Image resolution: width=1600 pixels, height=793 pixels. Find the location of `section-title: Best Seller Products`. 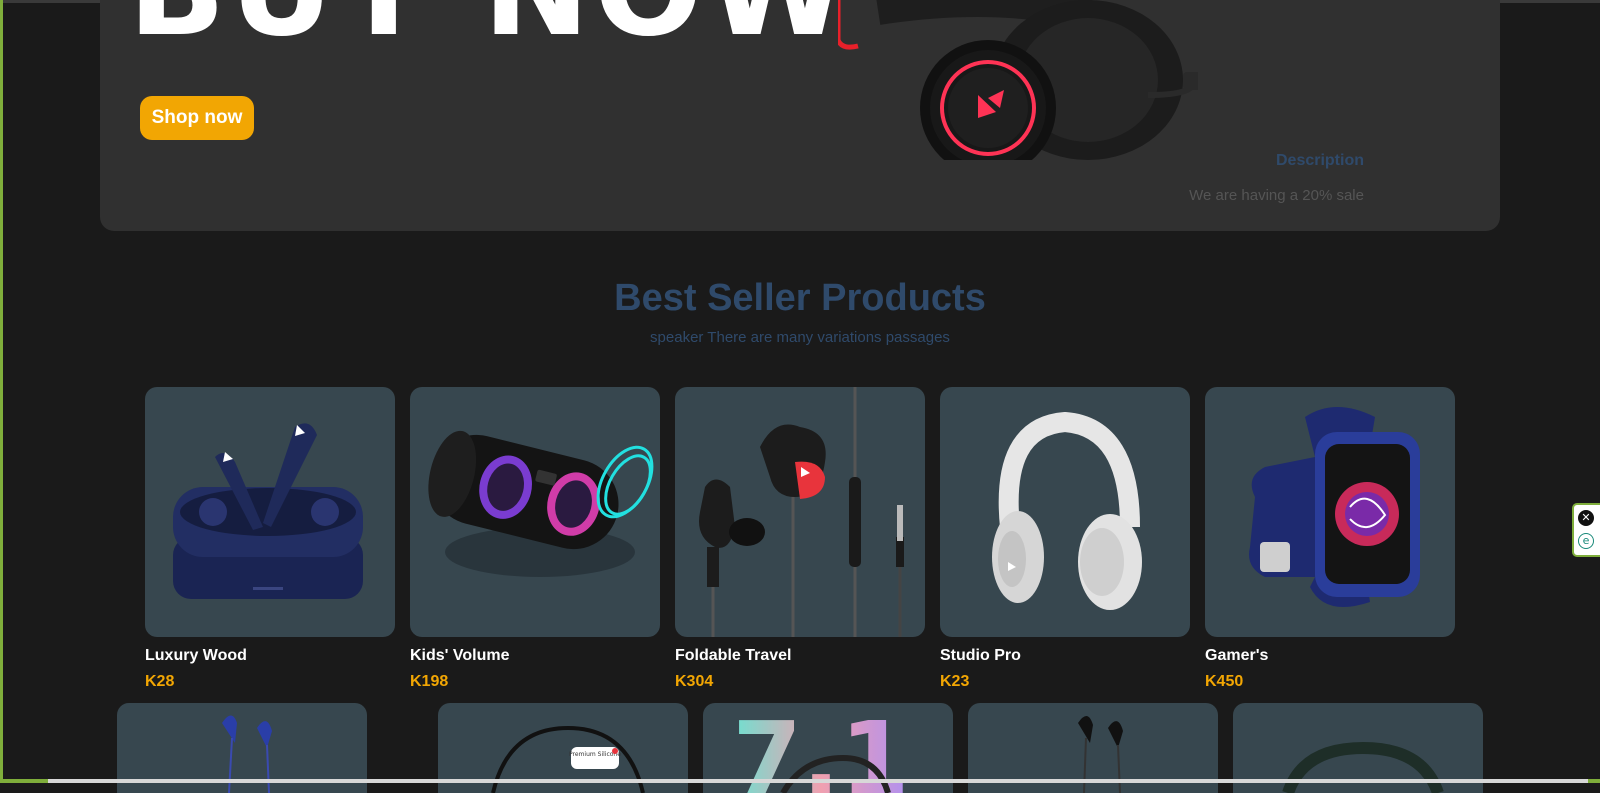

section-title: Best Seller Products is located at coordinates (800, 298).